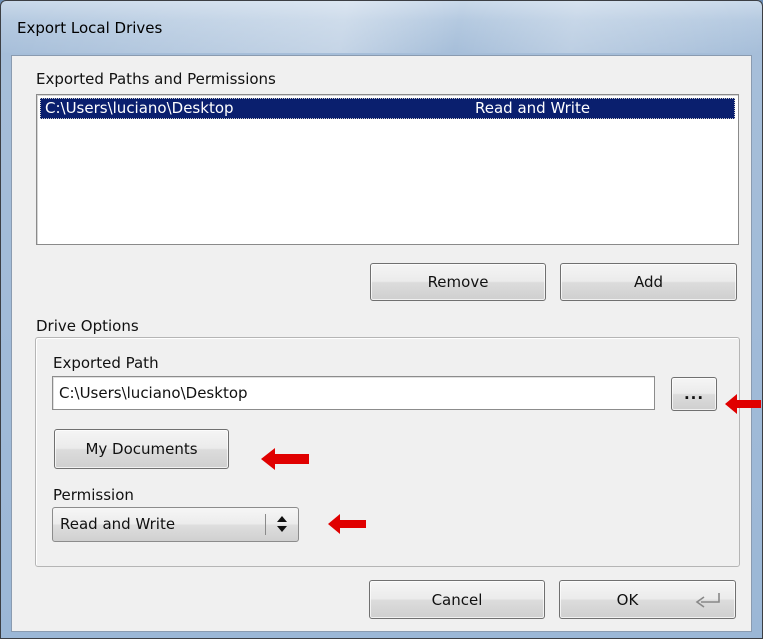  Describe the element at coordinates (282, 524) in the screenshot. I see `updown-arrows-icon` at that location.